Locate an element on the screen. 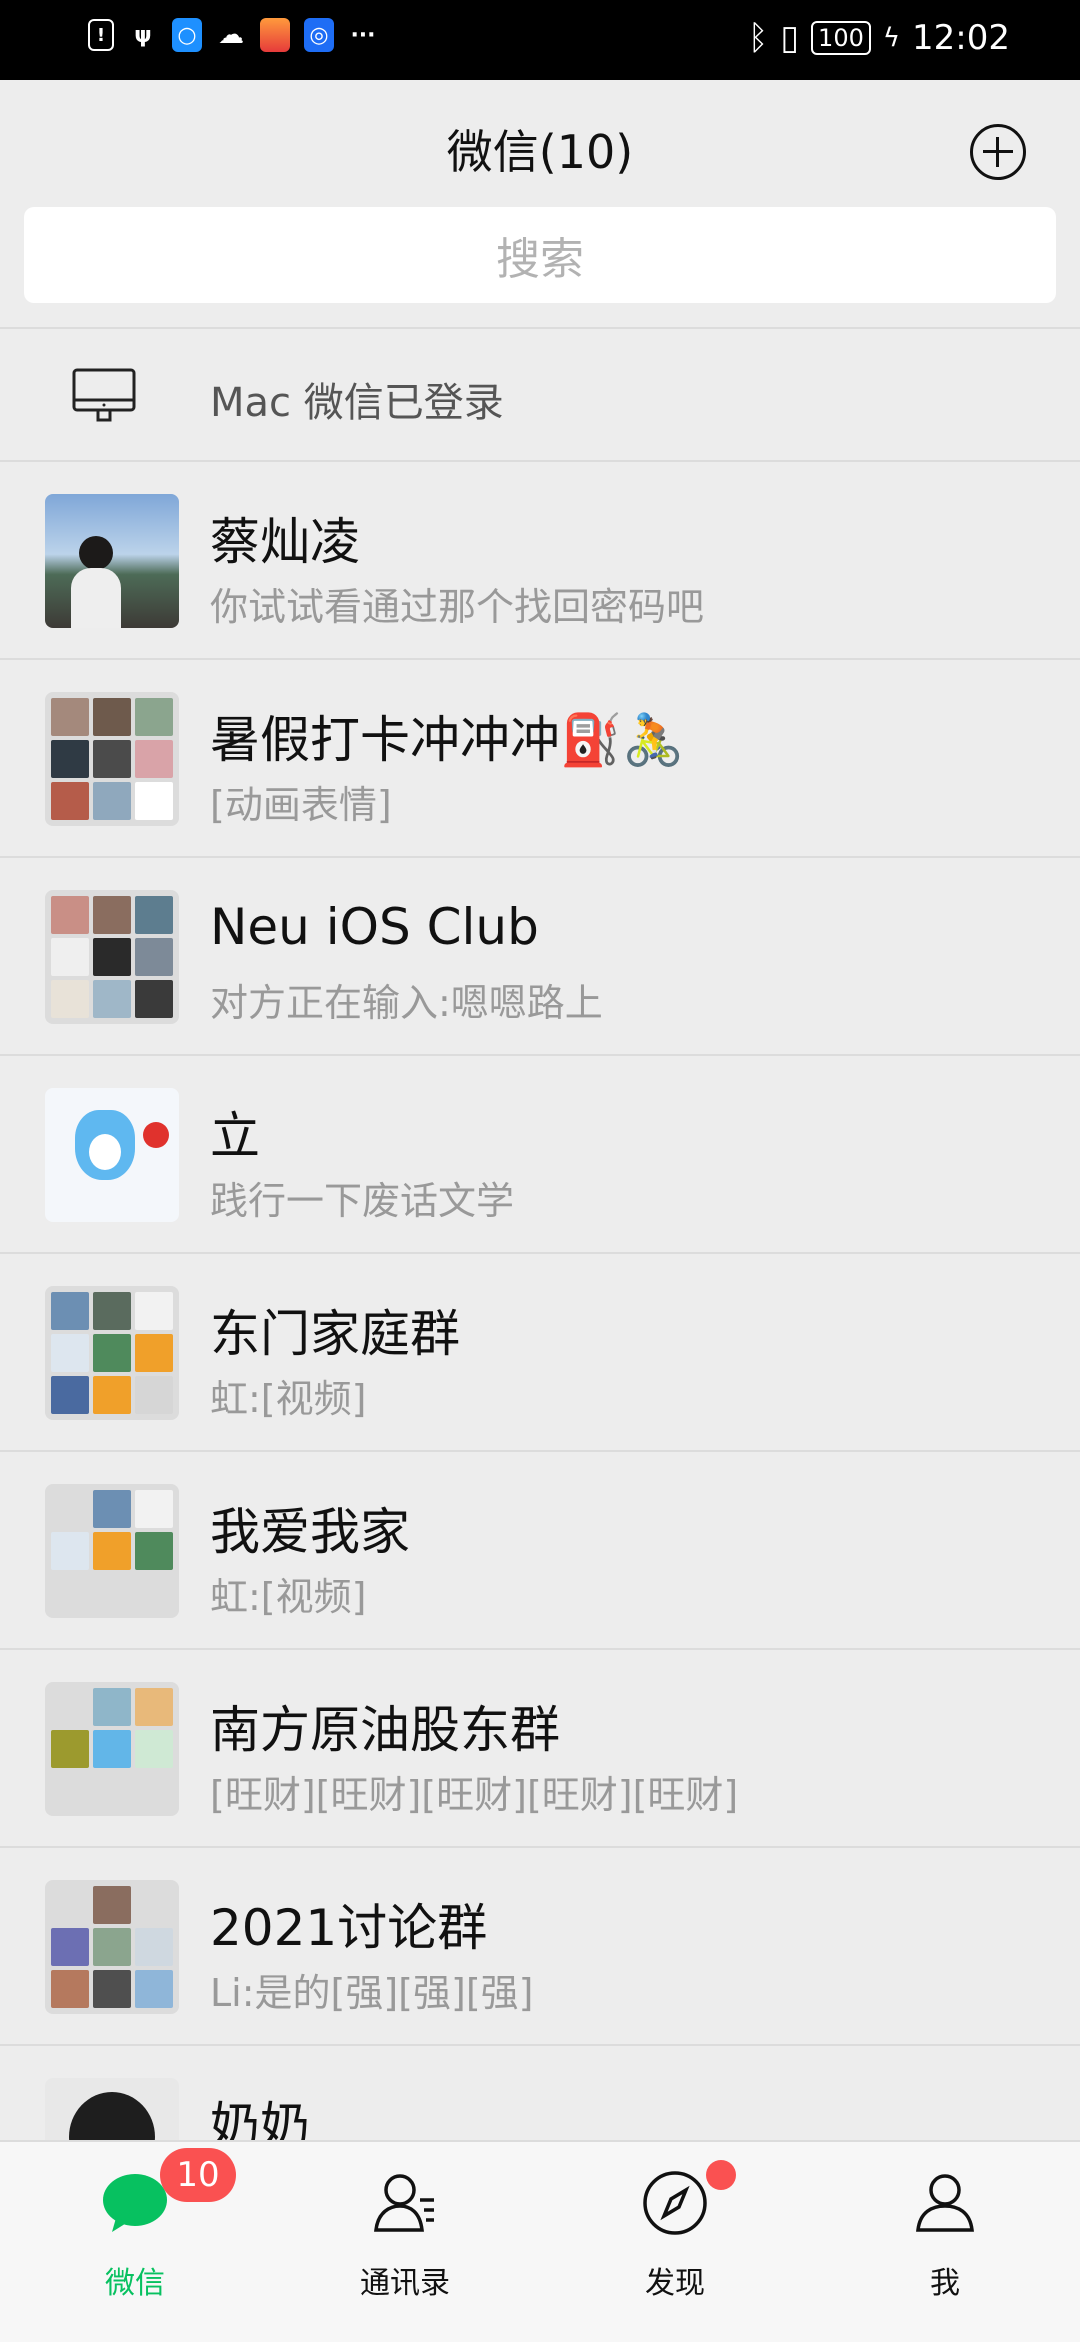  notification-dot is located at coordinates (721, 2175).